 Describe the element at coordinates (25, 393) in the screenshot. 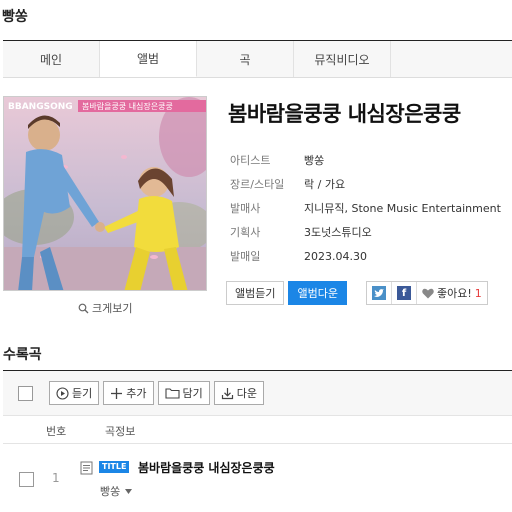

I see `select-all-checkbox` at that location.